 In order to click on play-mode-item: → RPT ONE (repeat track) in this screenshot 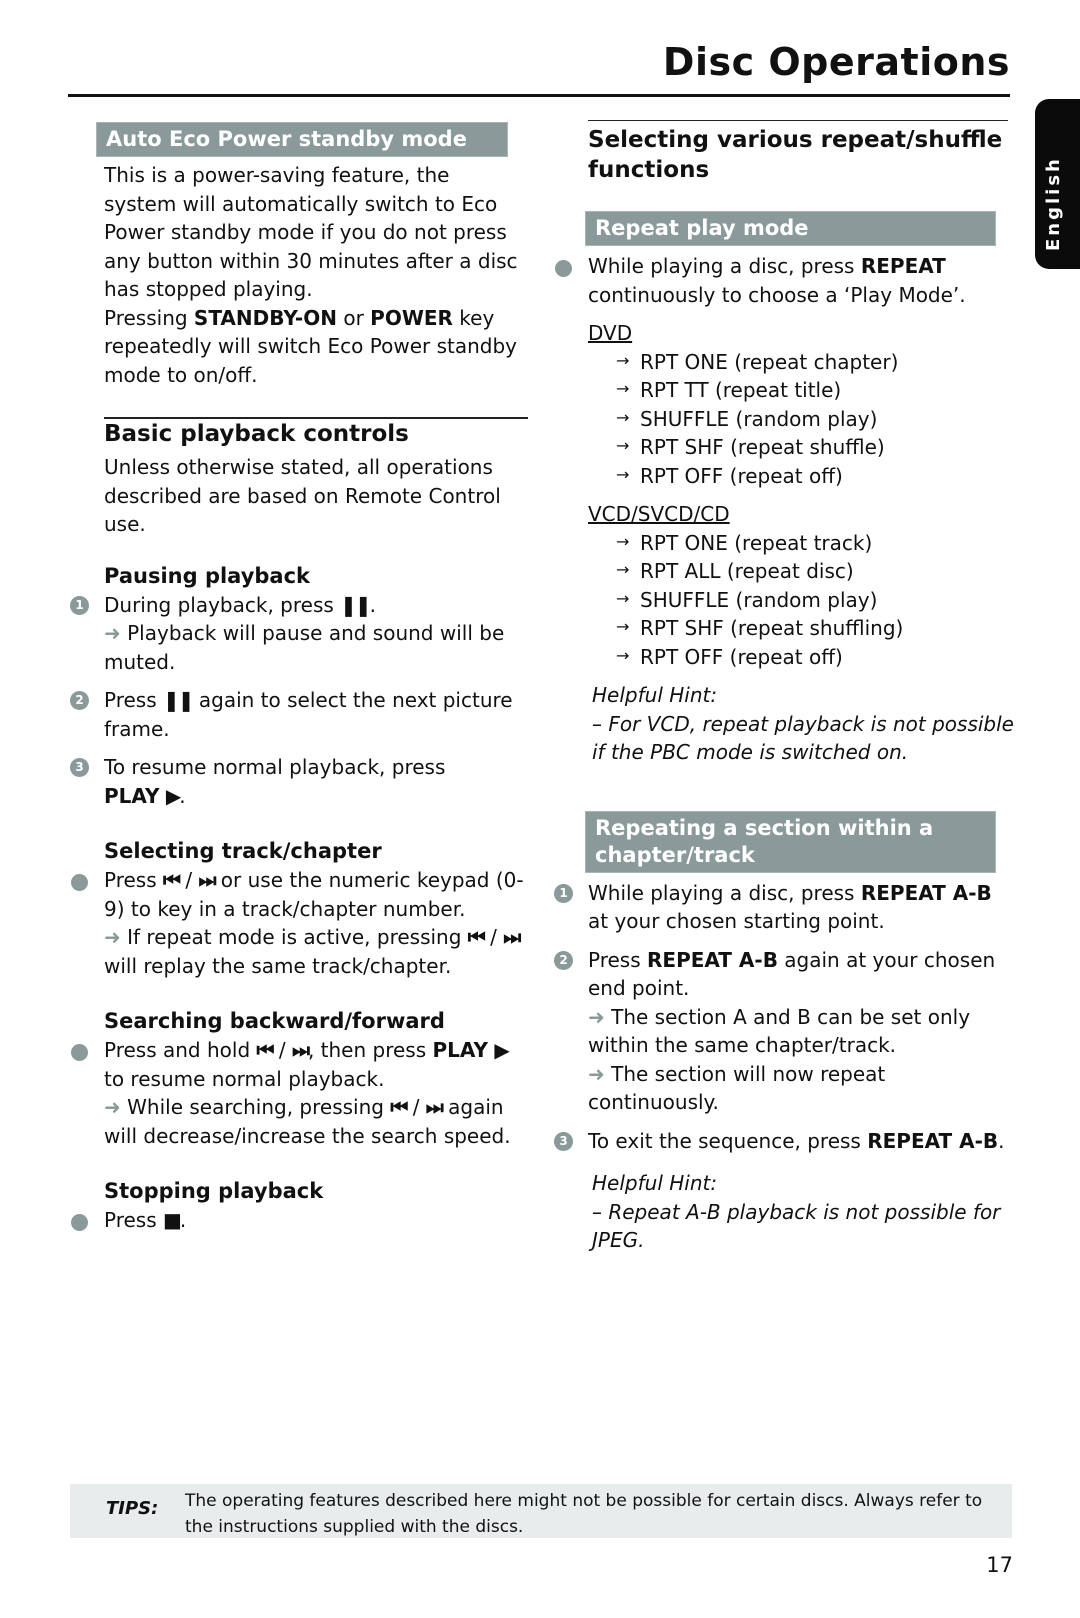, I will do `click(815, 543)`.